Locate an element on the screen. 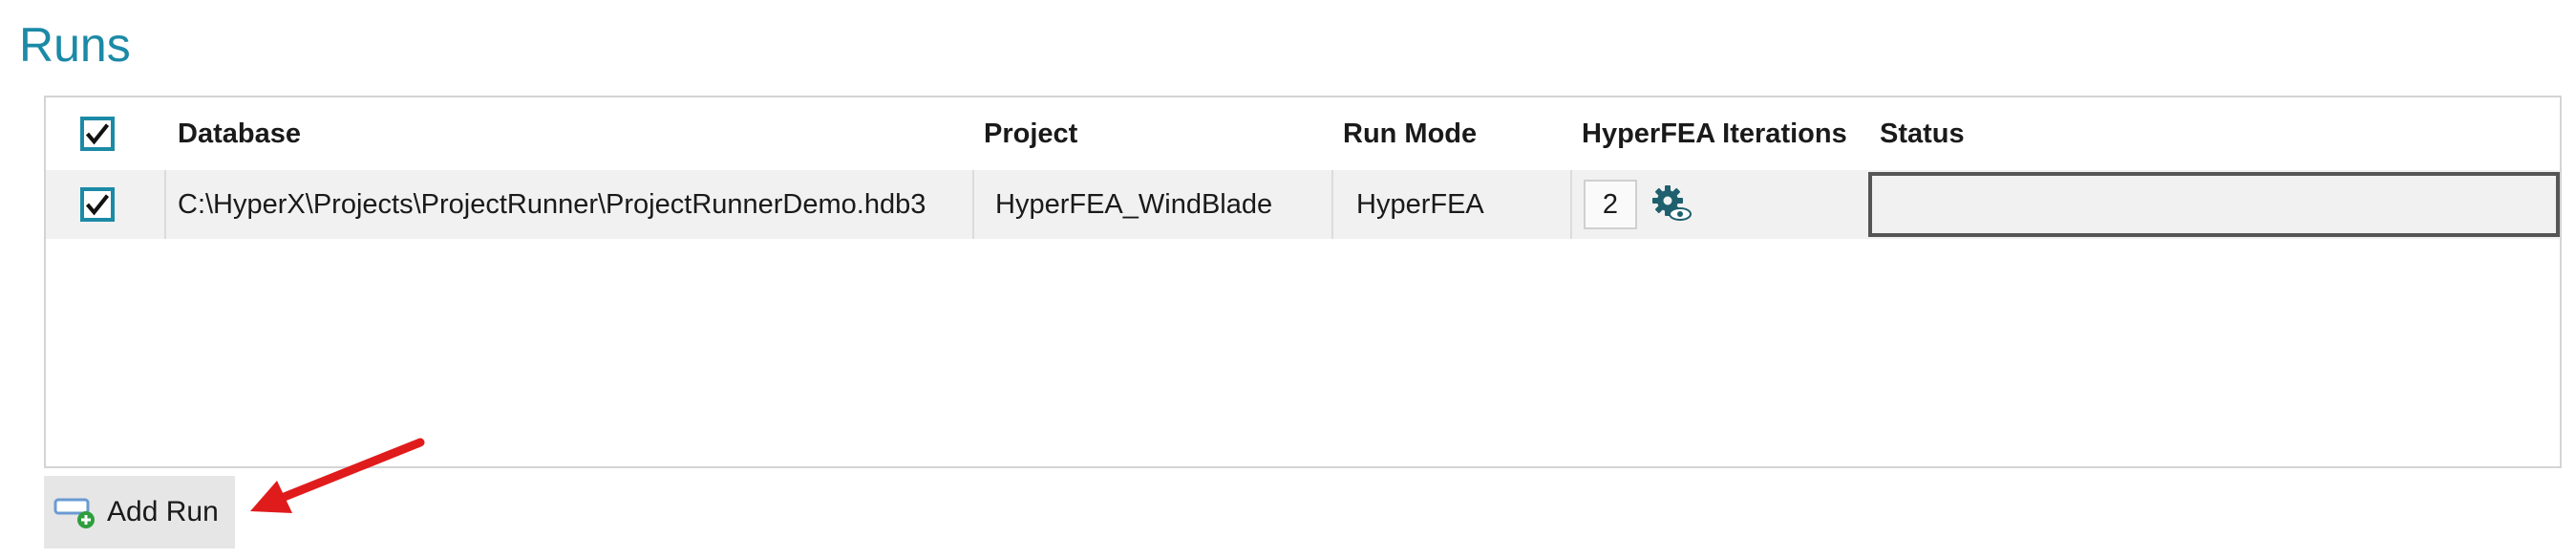  add-run-label: Add Run is located at coordinates (163, 512).